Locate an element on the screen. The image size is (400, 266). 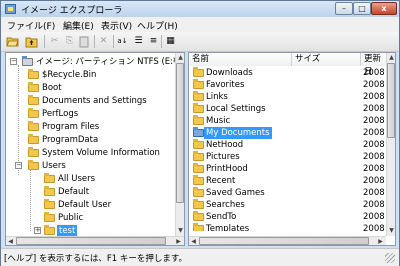
list-item: PrintHood 2008 is located at coordinates (289, 169).